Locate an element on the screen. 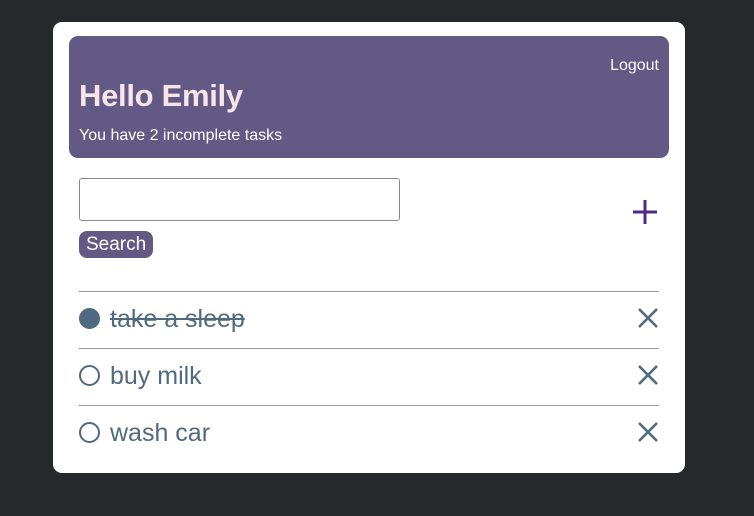 This screenshot has height=516, width=754. task-item: buy milk is located at coordinates (369, 376).